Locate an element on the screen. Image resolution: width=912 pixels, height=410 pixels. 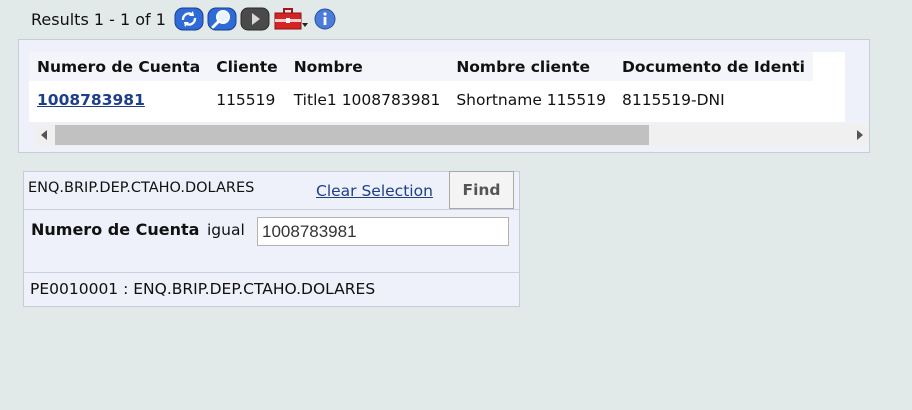
results-summary: Results 1 - 1 of 1 is located at coordinates (98, 19).